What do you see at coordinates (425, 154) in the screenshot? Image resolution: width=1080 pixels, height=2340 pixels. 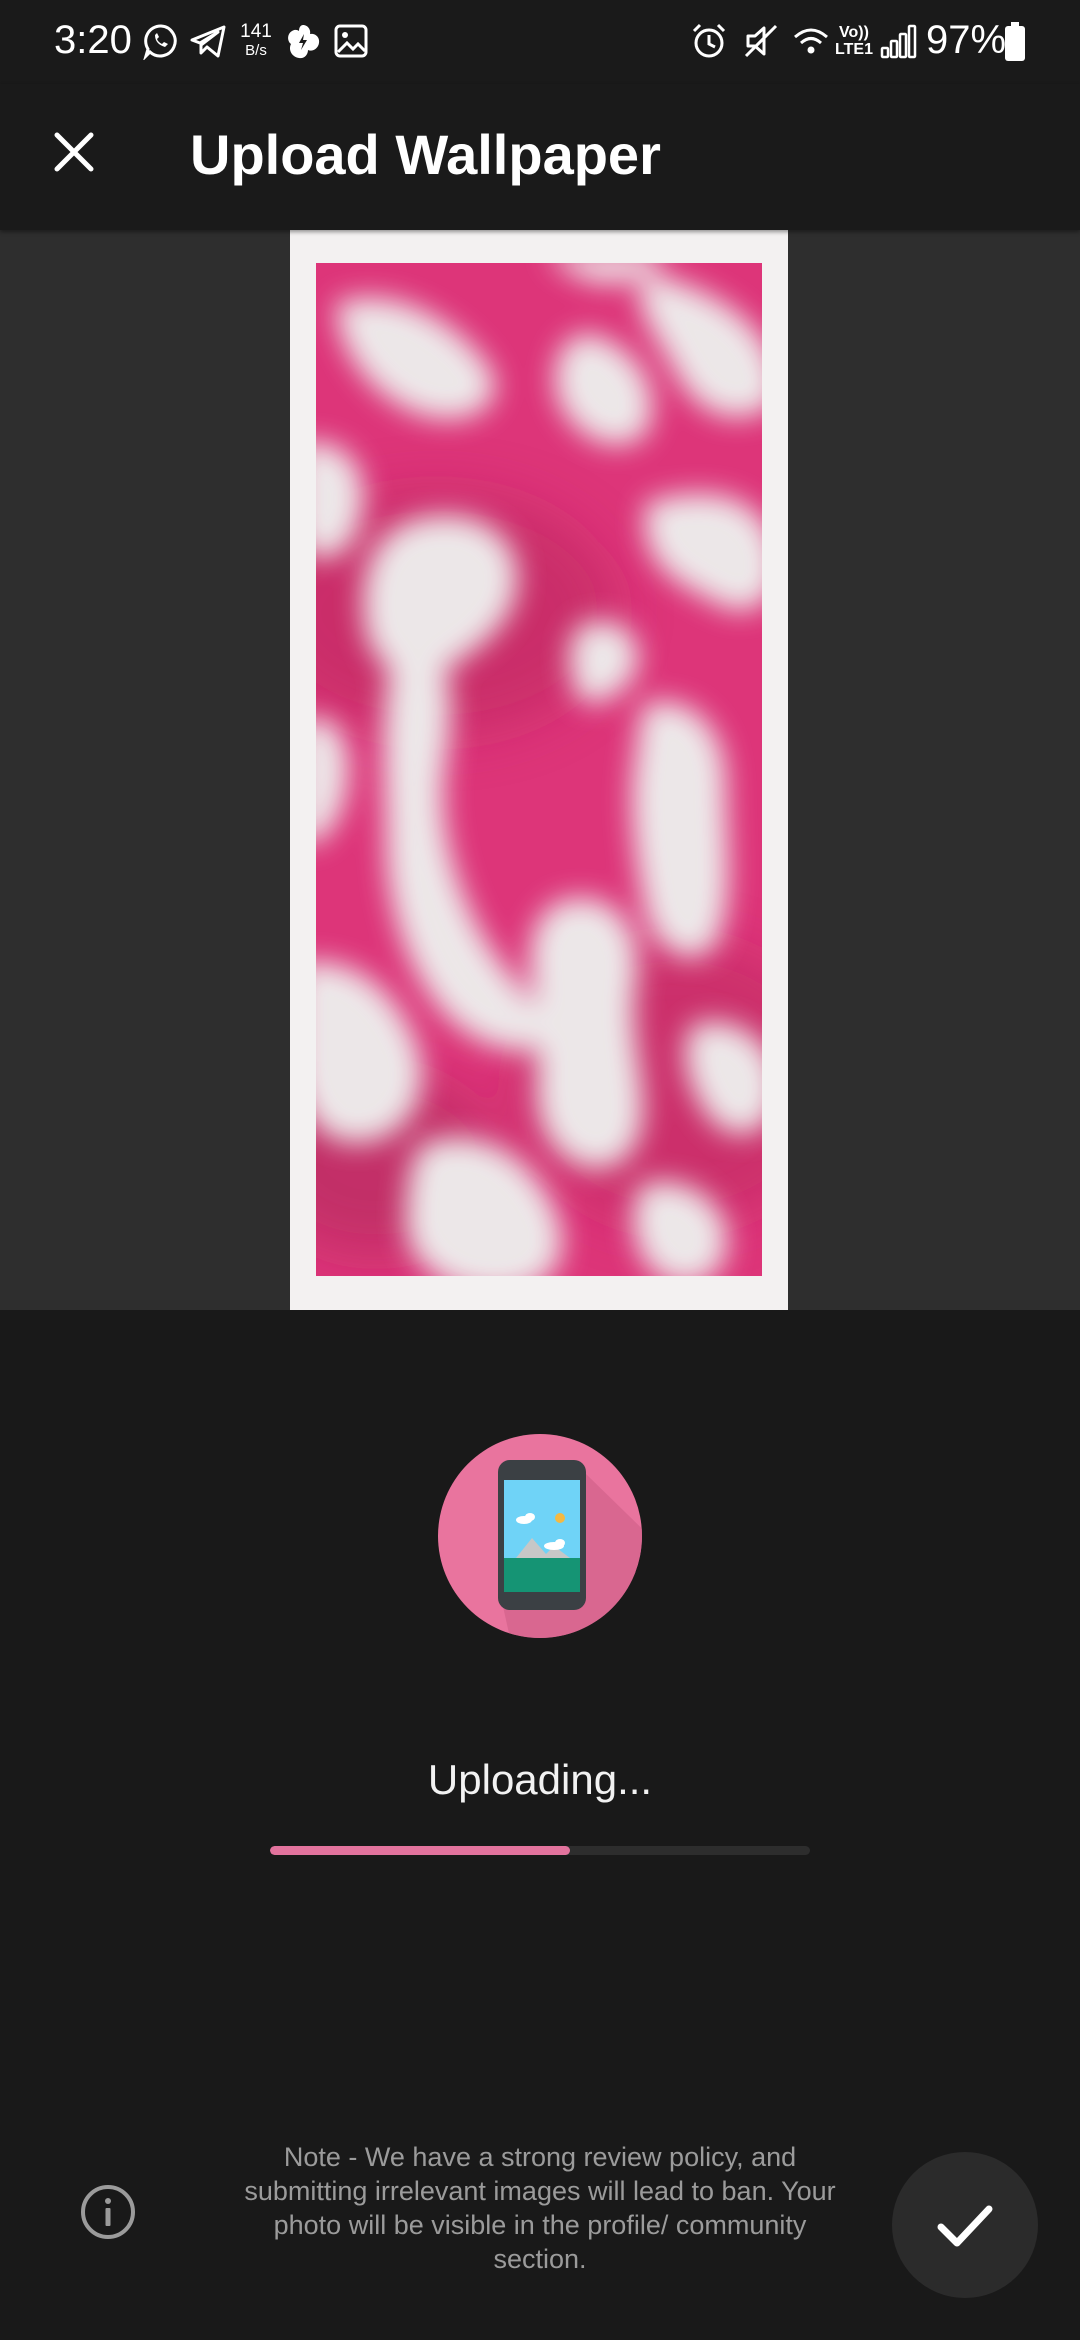 I see `page-title: Upload Wallpaper` at bounding box center [425, 154].